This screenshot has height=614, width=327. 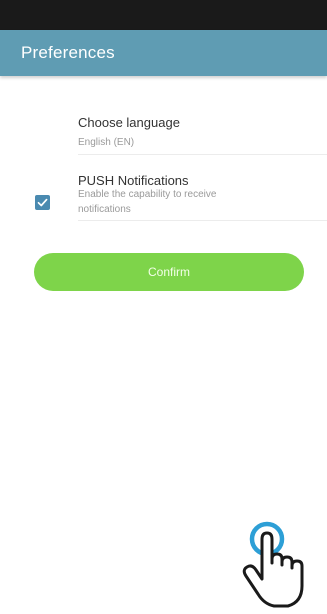 I want to click on app-bar: Preferences, so click(x=163, y=53).